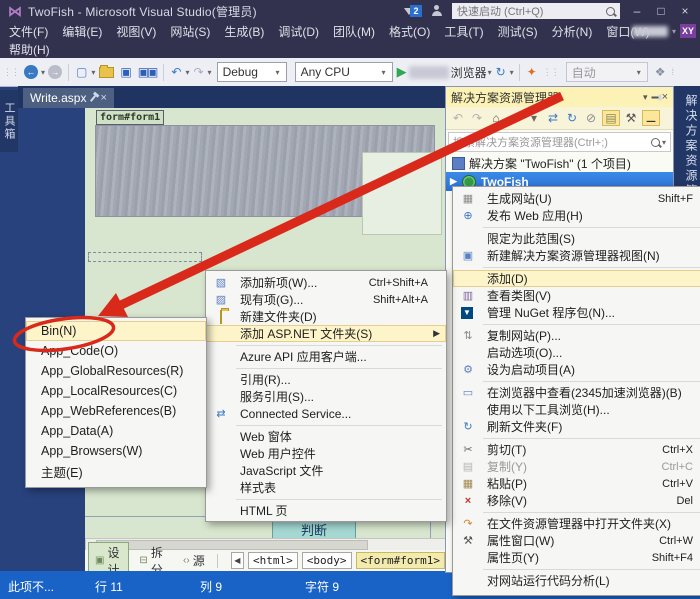 This screenshot has width=700, height=599. I want to click on menu-item-7: 格式(O), so click(409, 31).